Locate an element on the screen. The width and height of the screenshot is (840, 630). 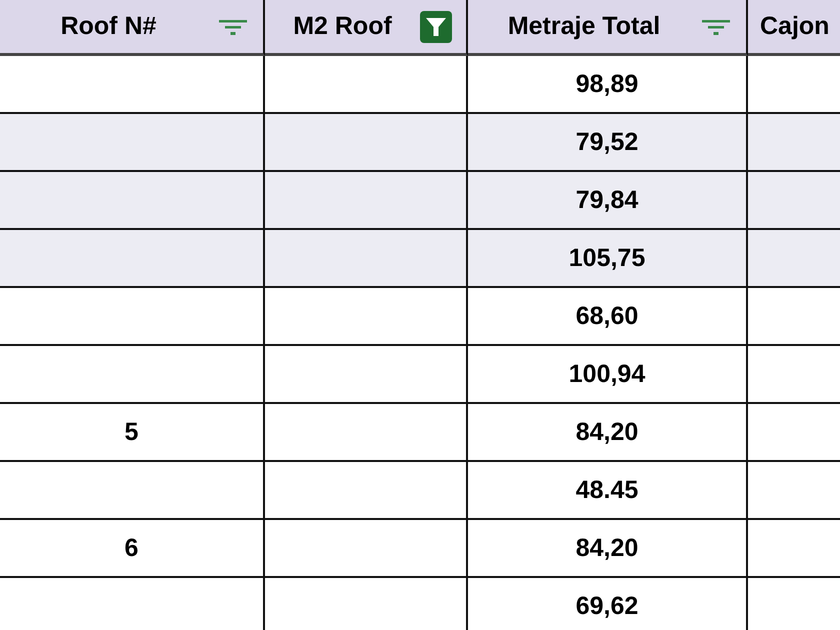
column-header: M2 Roof is located at coordinates (366, 28).